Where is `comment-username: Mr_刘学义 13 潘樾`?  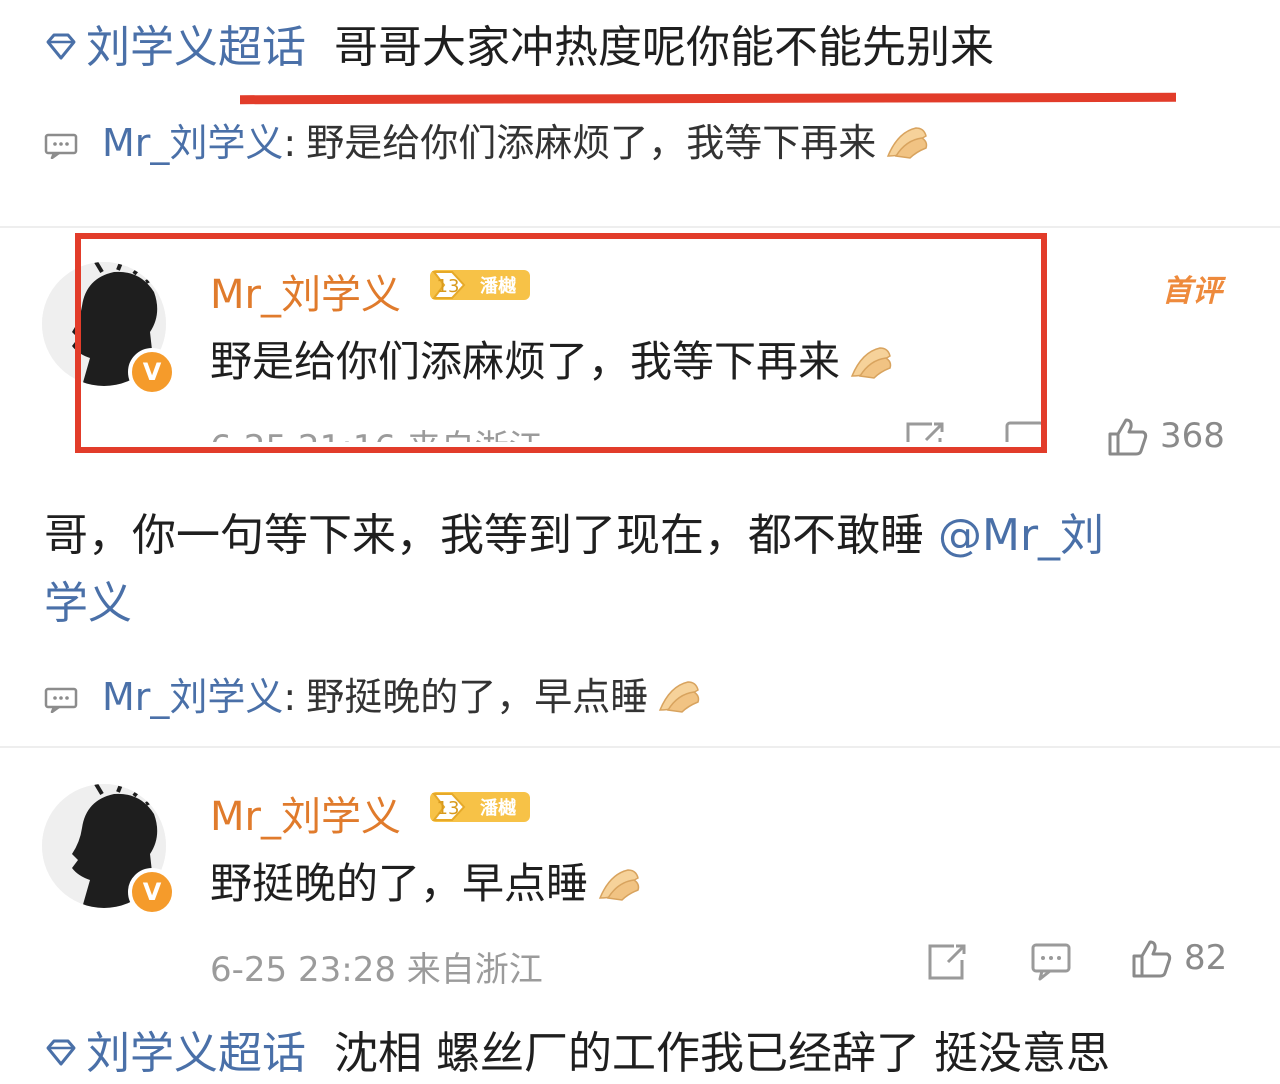 comment-username: Mr_刘学义 13 潘樾 is located at coordinates (371, 815).